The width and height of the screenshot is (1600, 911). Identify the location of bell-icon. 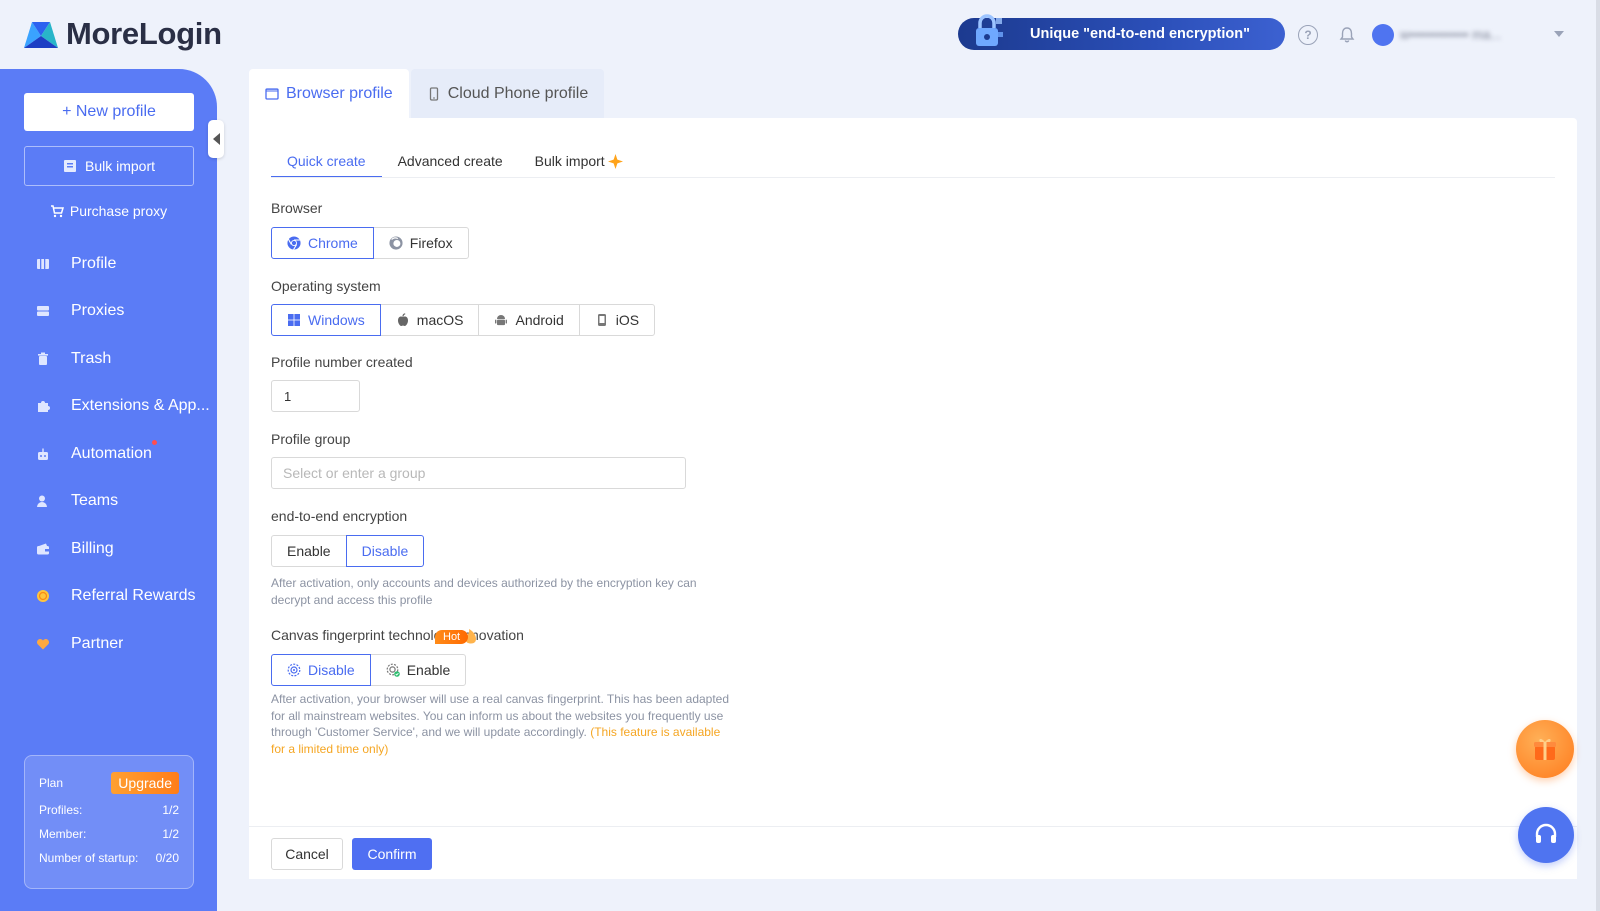
(1347, 35).